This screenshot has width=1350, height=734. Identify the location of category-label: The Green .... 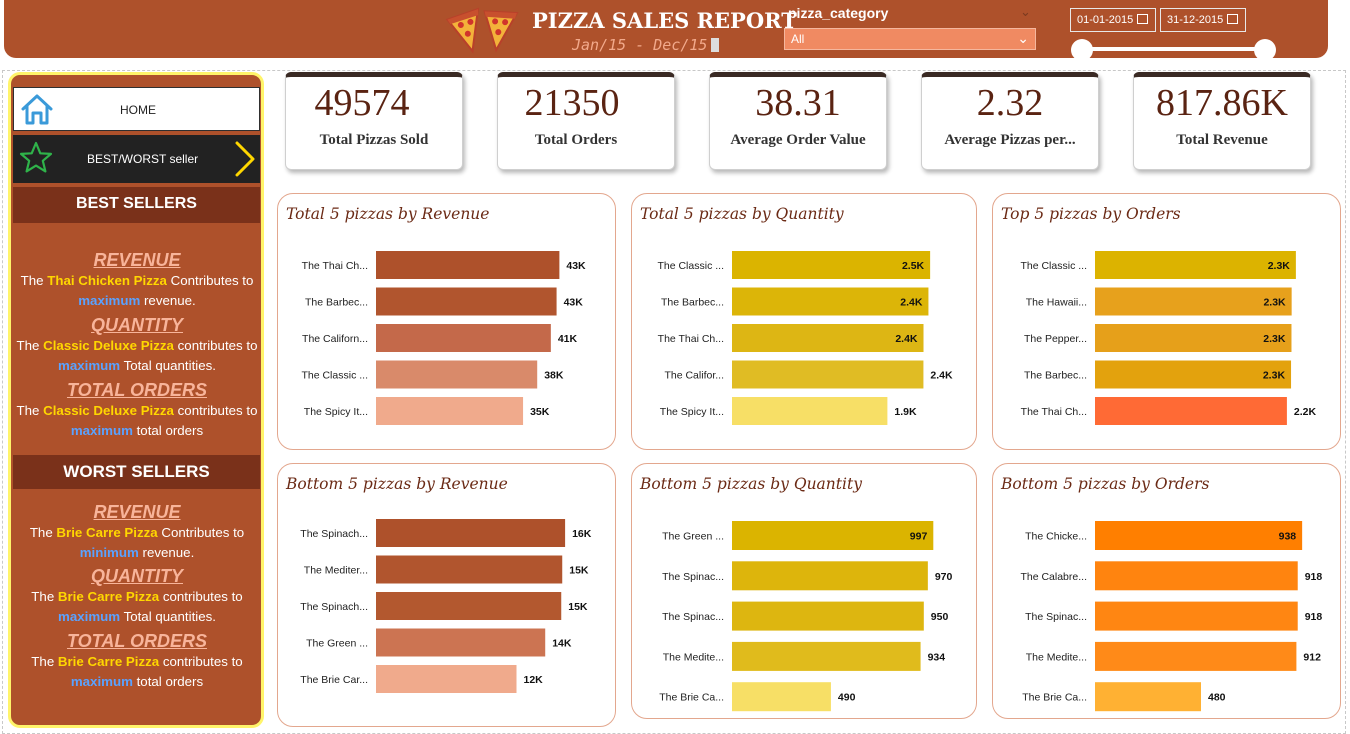
(693, 537).